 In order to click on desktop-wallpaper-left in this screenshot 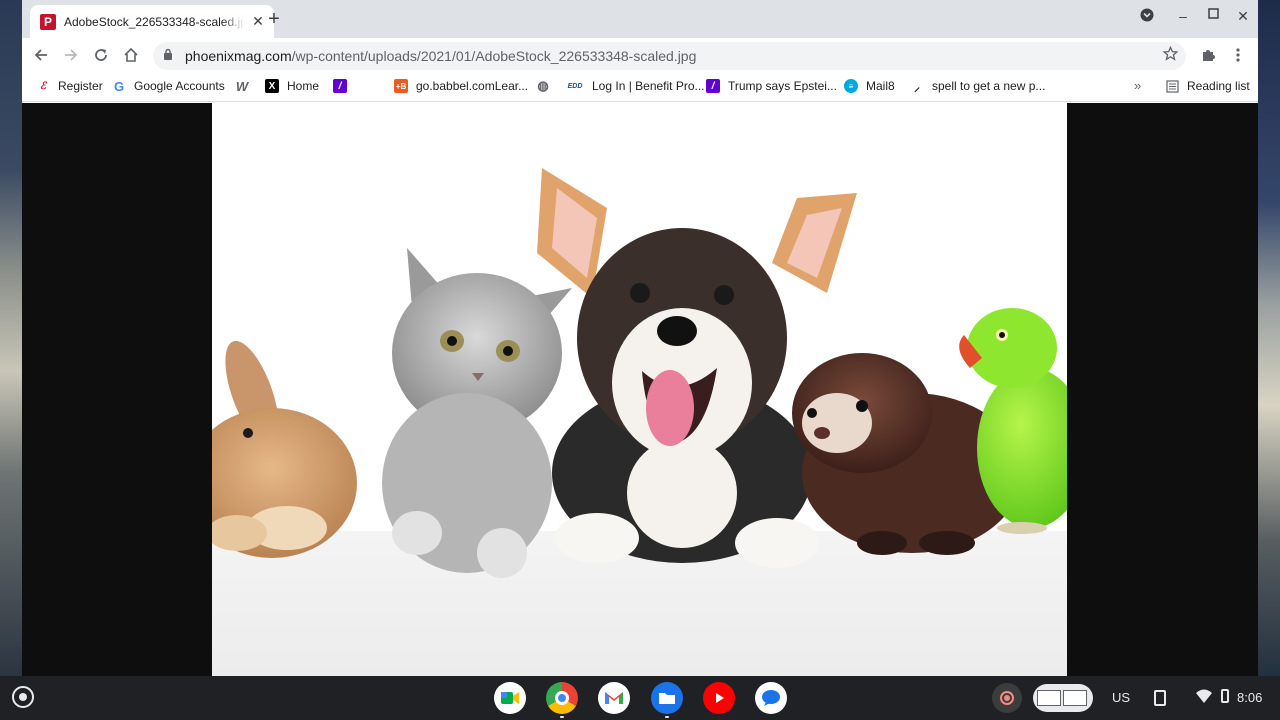, I will do `click(11, 338)`.